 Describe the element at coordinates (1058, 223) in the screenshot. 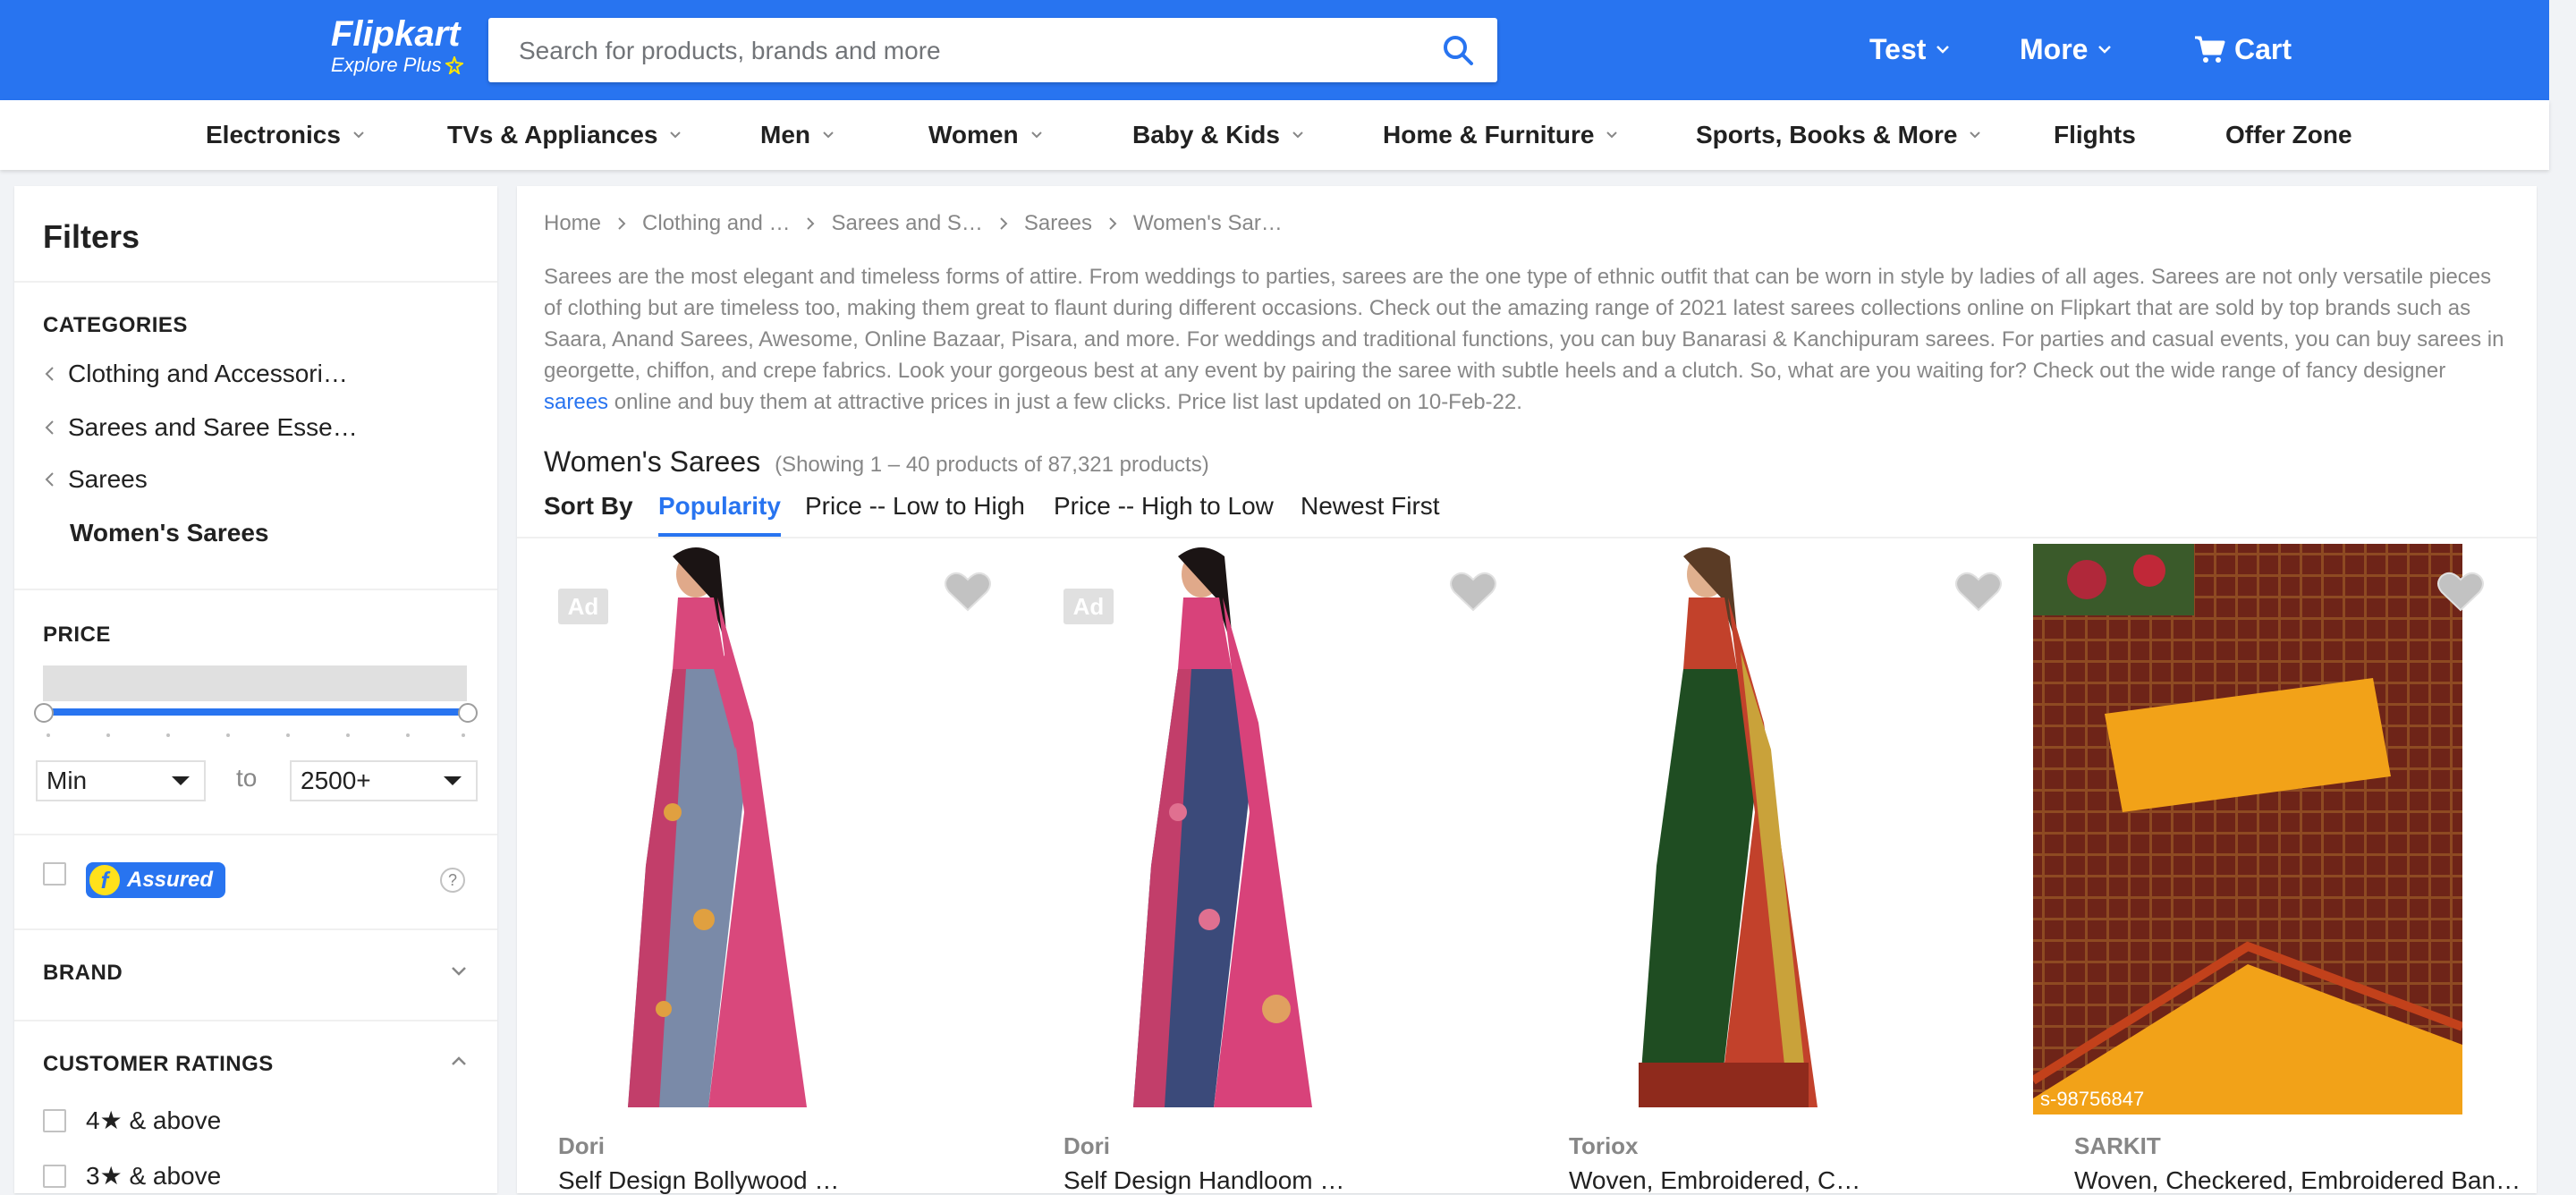

I see `breadcrumb-sarees: Sarees` at that location.